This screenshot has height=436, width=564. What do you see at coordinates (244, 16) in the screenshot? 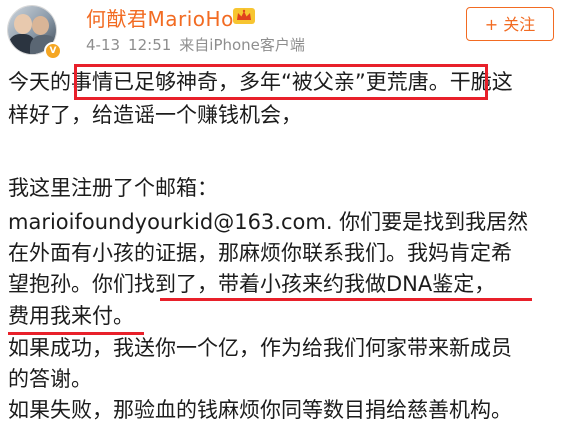
I see `crown-icon` at bounding box center [244, 16].